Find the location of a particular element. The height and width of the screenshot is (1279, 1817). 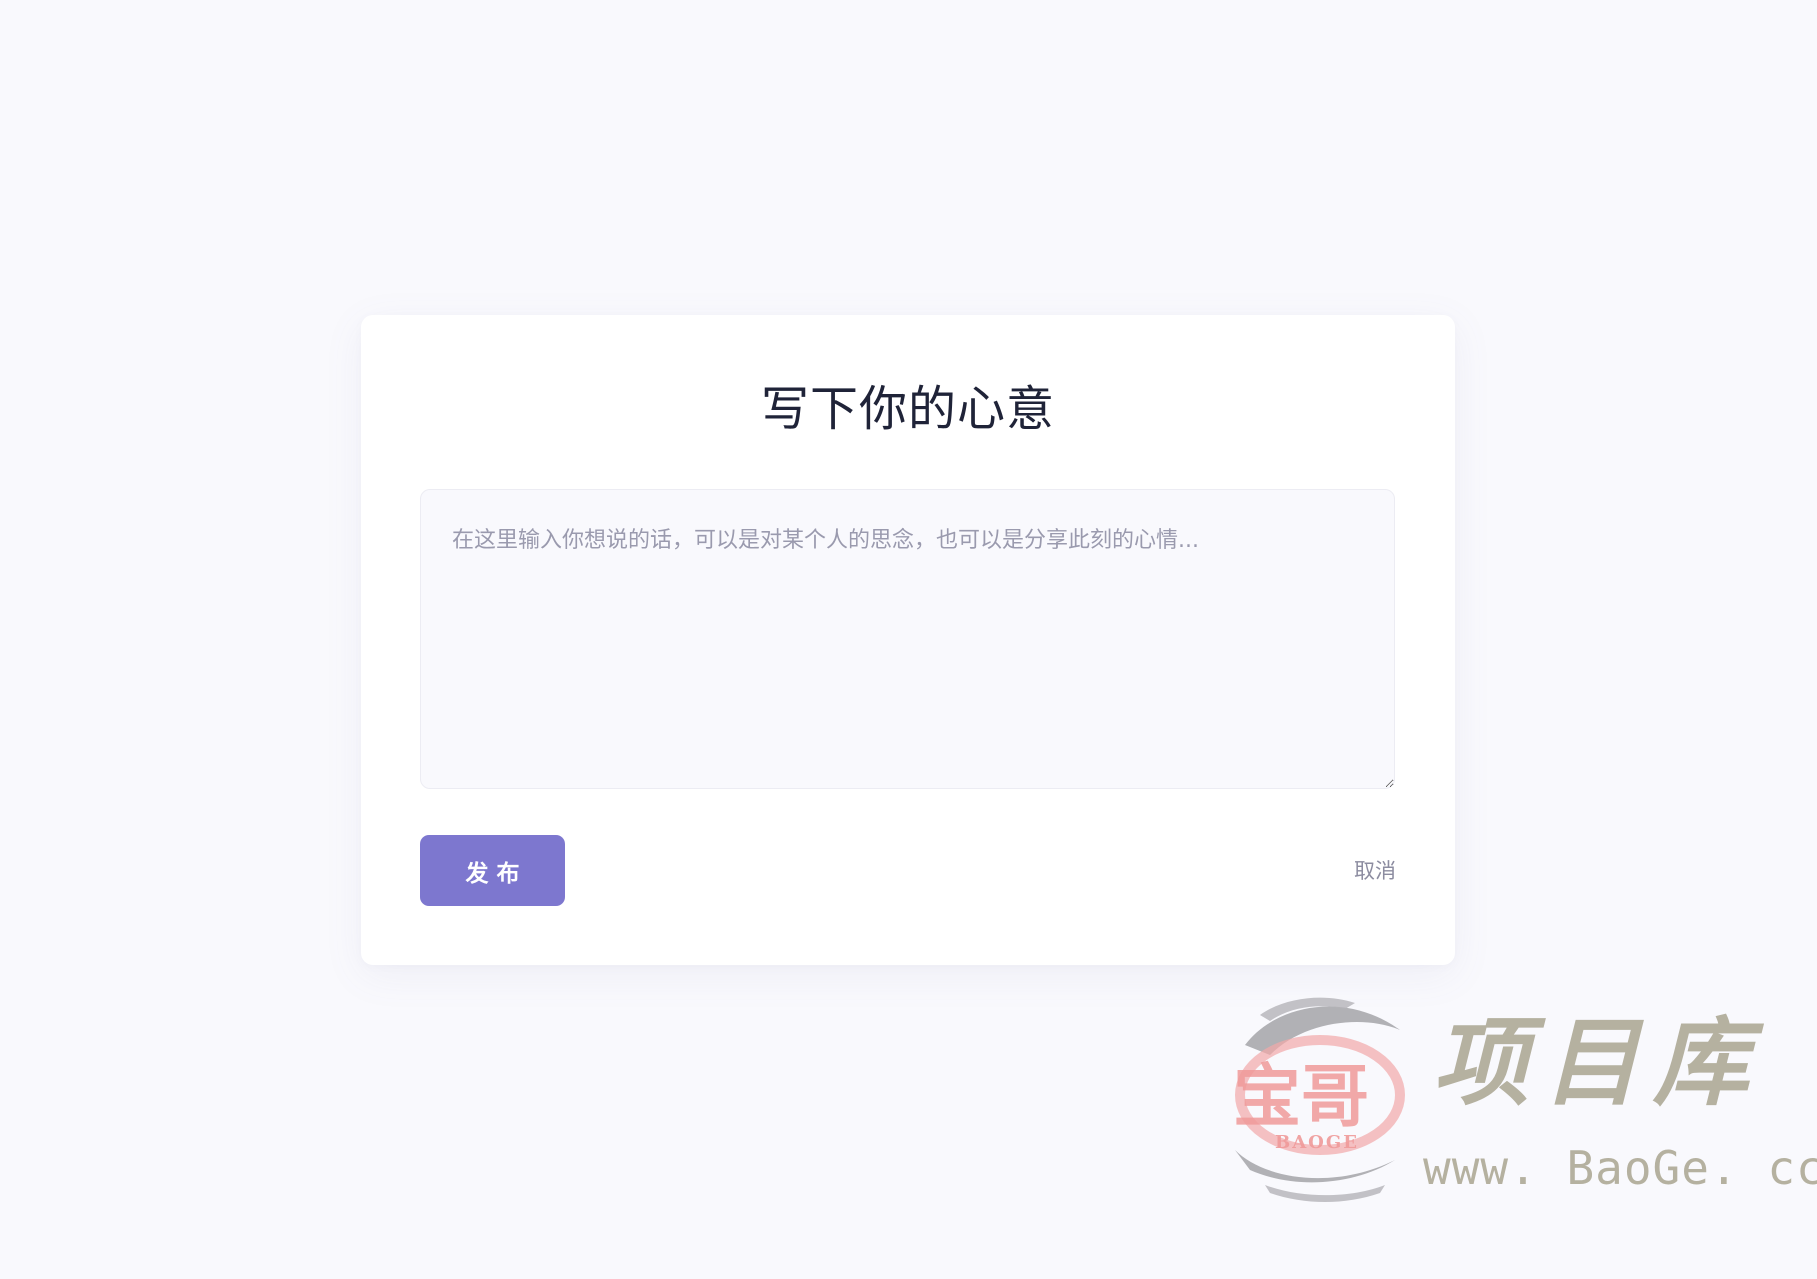

publish-button: 发布 is located at coordinates (492, 870).